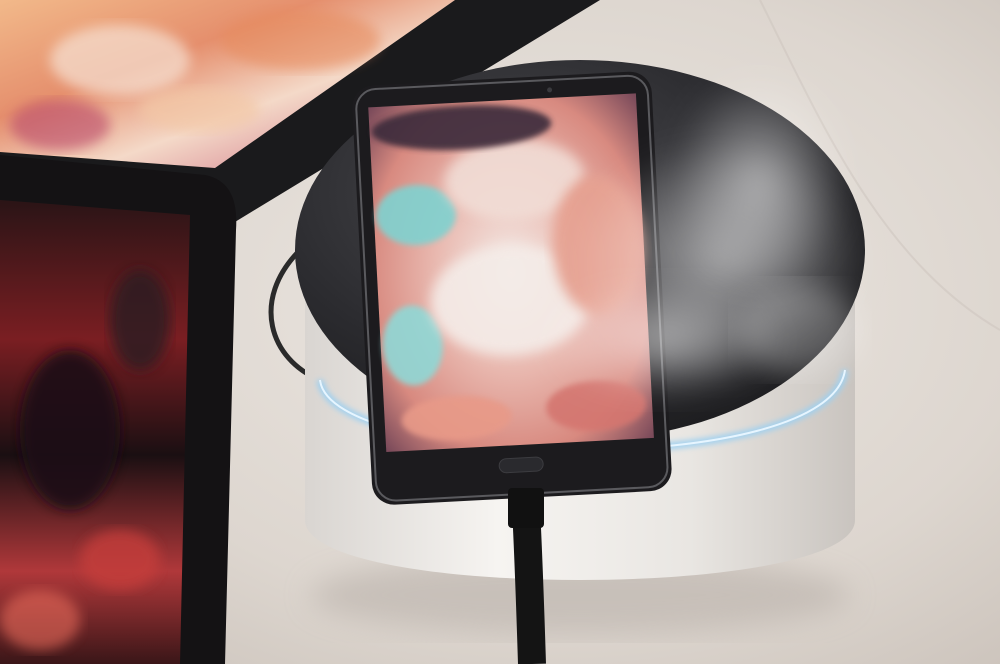 Image resolution: width=1000 pixels, height=664 pixels. What do you see at coordinates (521, 465) in the screenshot?
I see `home-button` at bounding box center [521, 465].